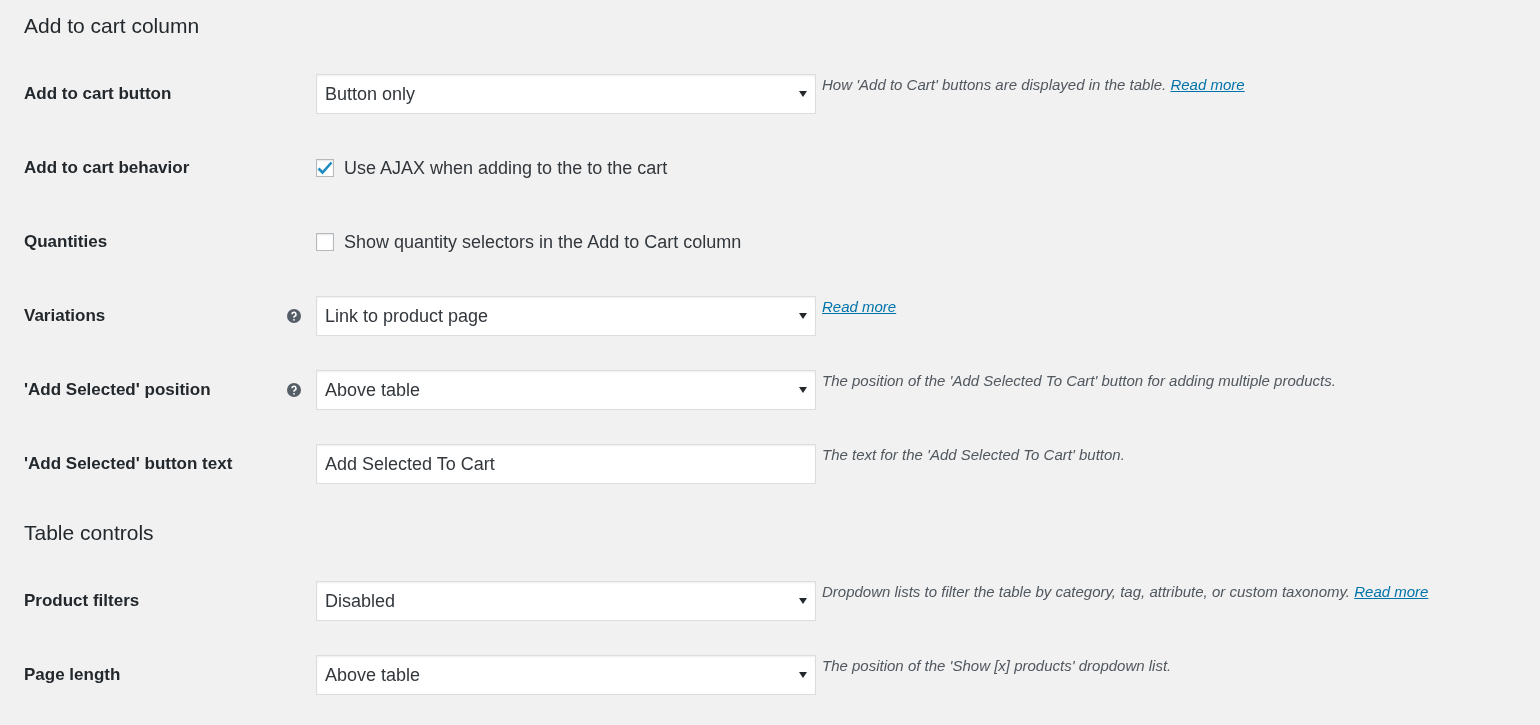 The width and height of the screenshot is (1540, 725). What do you see at coordinates (566, 316) in the screenshot?
I see `dropdown-select: Link to product page` at bounding box center [566, 316].